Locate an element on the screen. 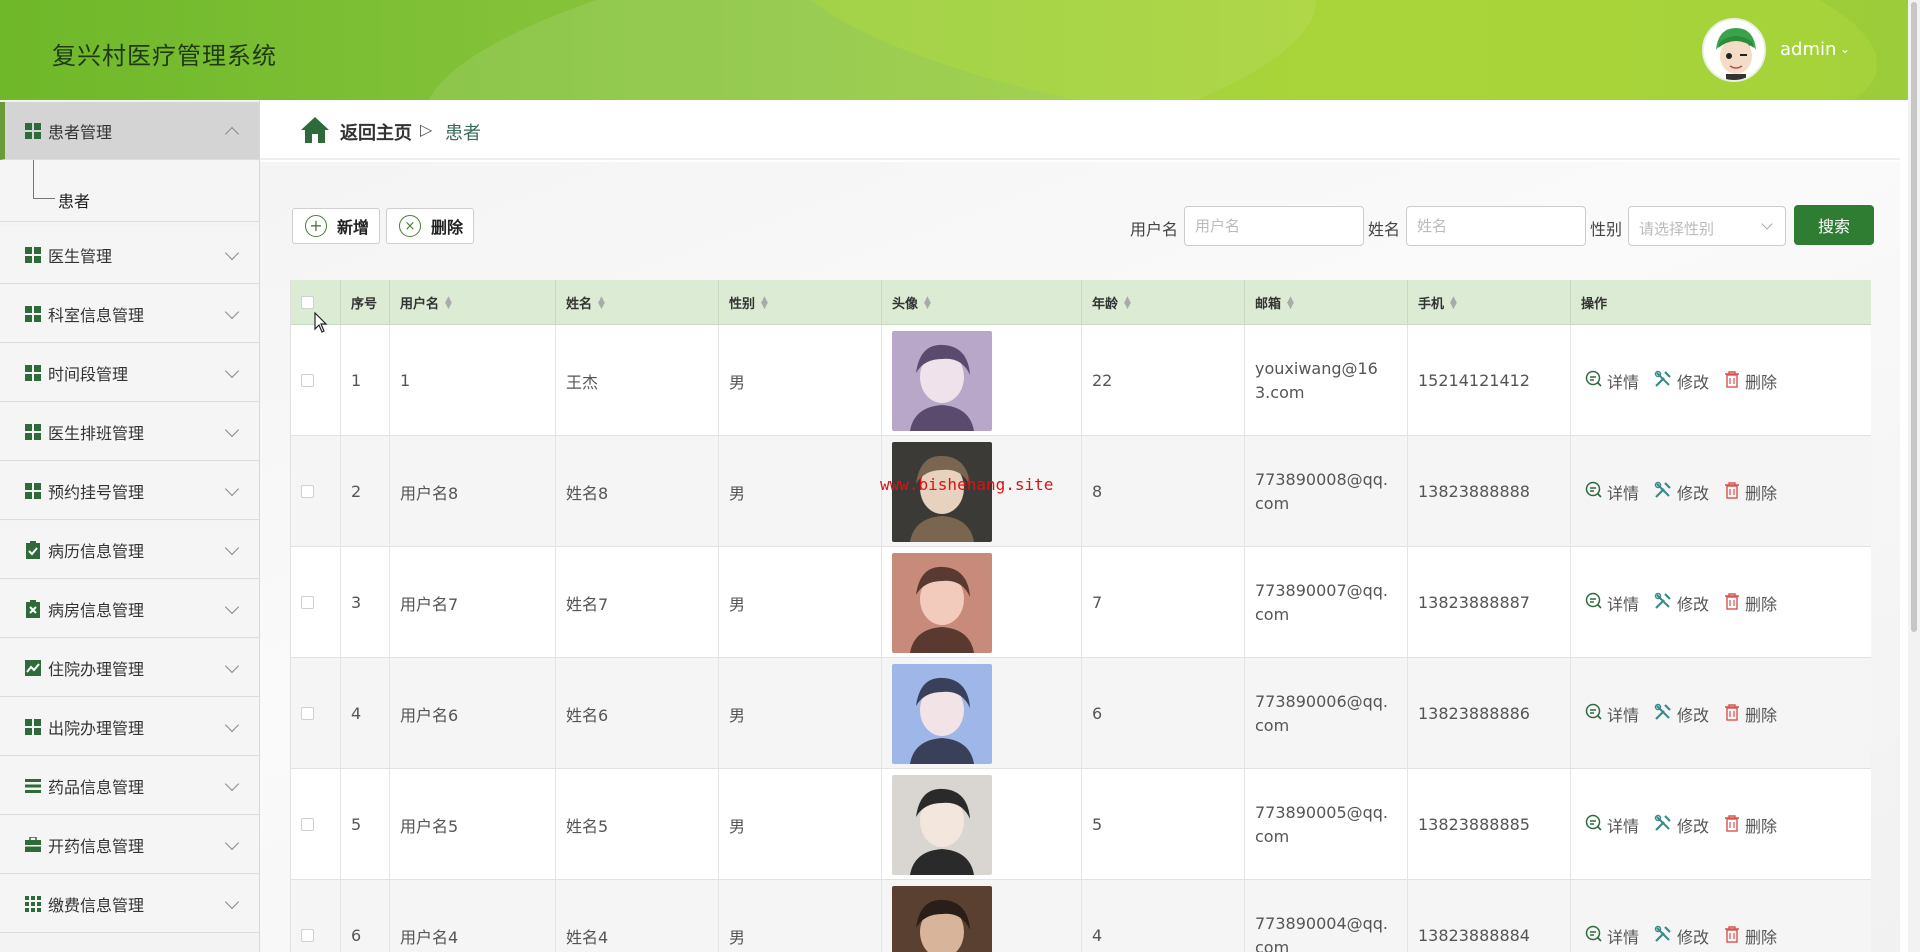 The image size is (1920, 952). table-cell: 姓名4 is located at coordinates (637, 916).